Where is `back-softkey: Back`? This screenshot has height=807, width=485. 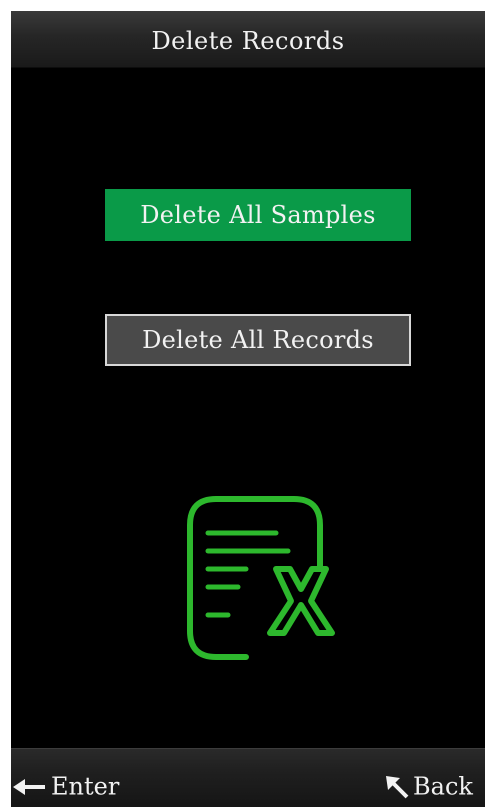 back-softkey: Back is located at coordinates (429, 785).